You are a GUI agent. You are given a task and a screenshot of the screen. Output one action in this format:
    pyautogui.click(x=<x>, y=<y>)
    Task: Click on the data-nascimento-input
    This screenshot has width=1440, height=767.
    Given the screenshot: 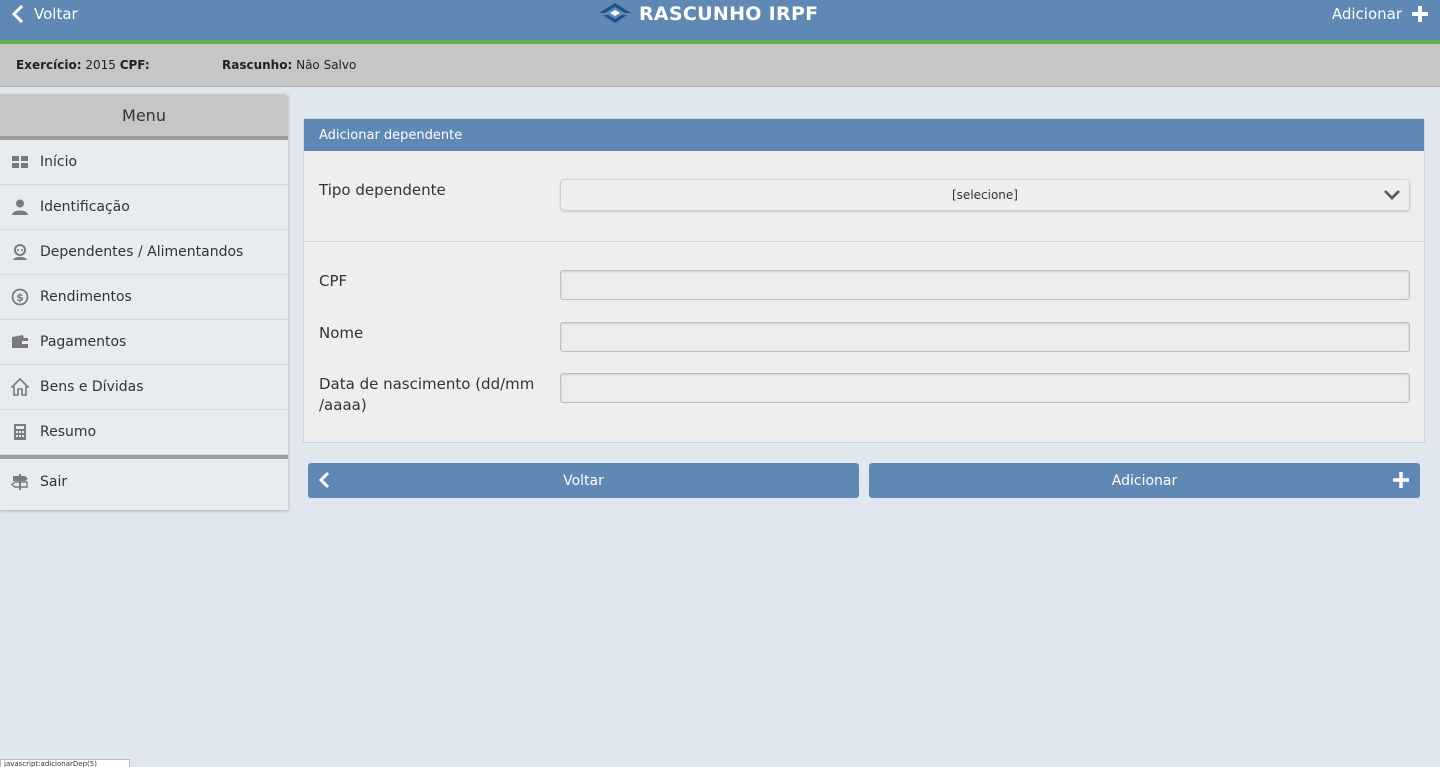 What is the action you would take?
    pyautogui.click(x=985, y=388)
    